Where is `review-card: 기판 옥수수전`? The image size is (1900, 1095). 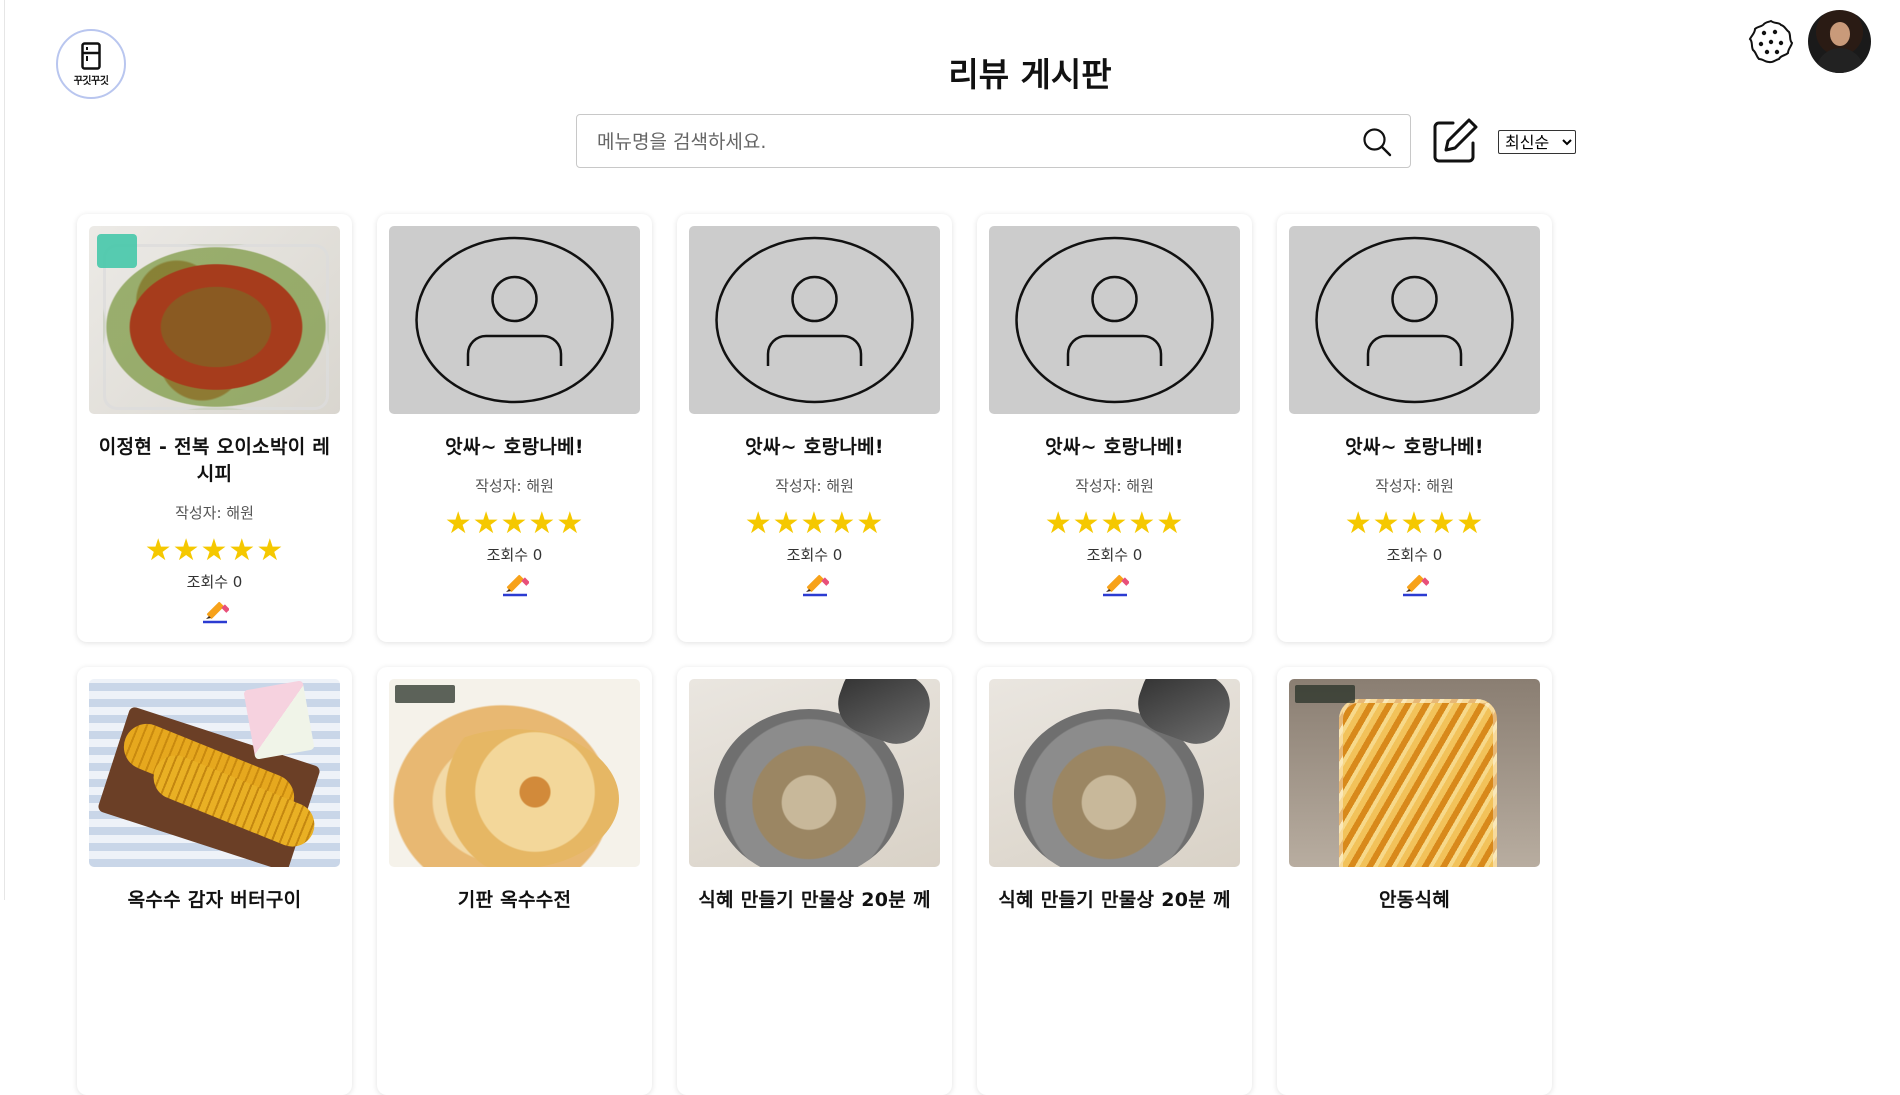 review-card: 기판 옥수수전 is located at coordinates (514, 881).